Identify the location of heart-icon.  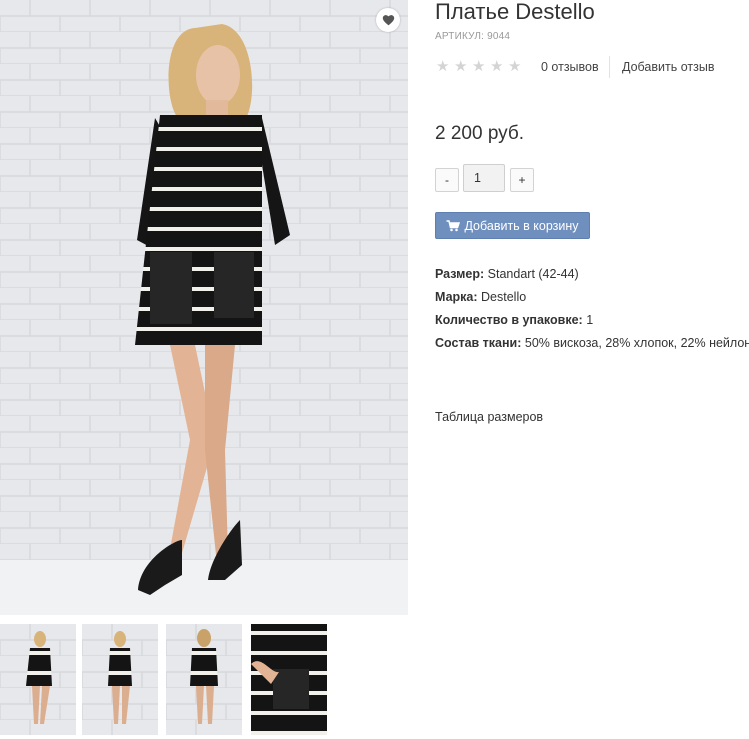
(388, 20).